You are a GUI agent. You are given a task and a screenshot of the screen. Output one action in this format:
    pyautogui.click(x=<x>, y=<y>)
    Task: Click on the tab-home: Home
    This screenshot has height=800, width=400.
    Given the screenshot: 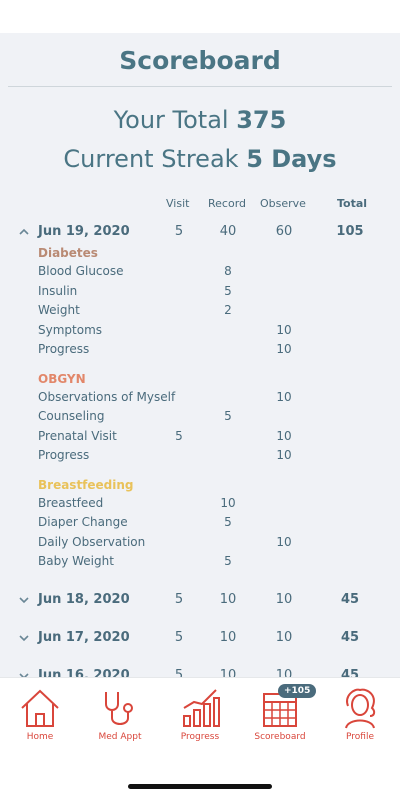 What is the action you would take?
    pyautogui.click(x=40, y=721)
    